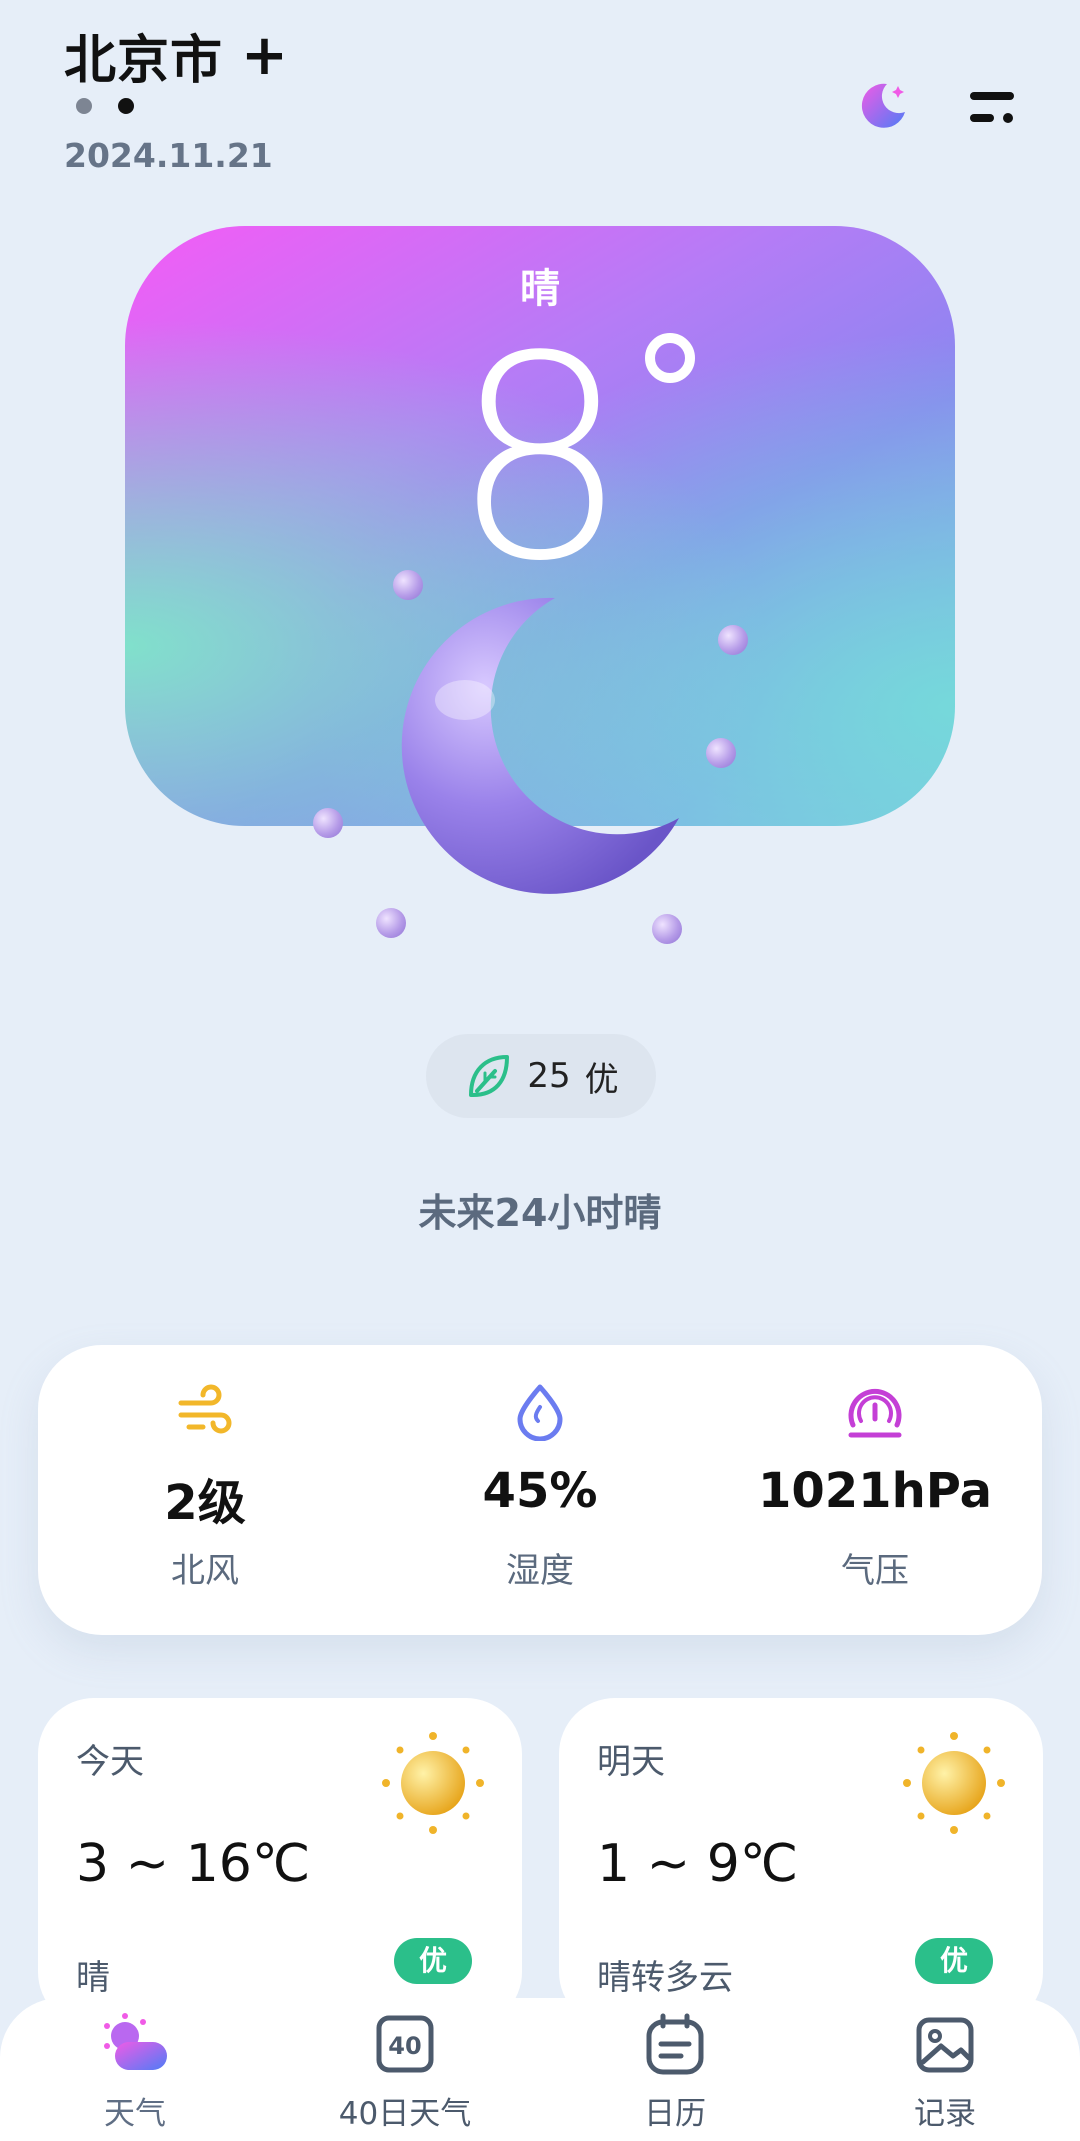 The image size is (1080, 2141). What do you see at coordinates (875, 1413) in the screenshot?
I see `pressure-icon` at bounding box center [875, 1413].